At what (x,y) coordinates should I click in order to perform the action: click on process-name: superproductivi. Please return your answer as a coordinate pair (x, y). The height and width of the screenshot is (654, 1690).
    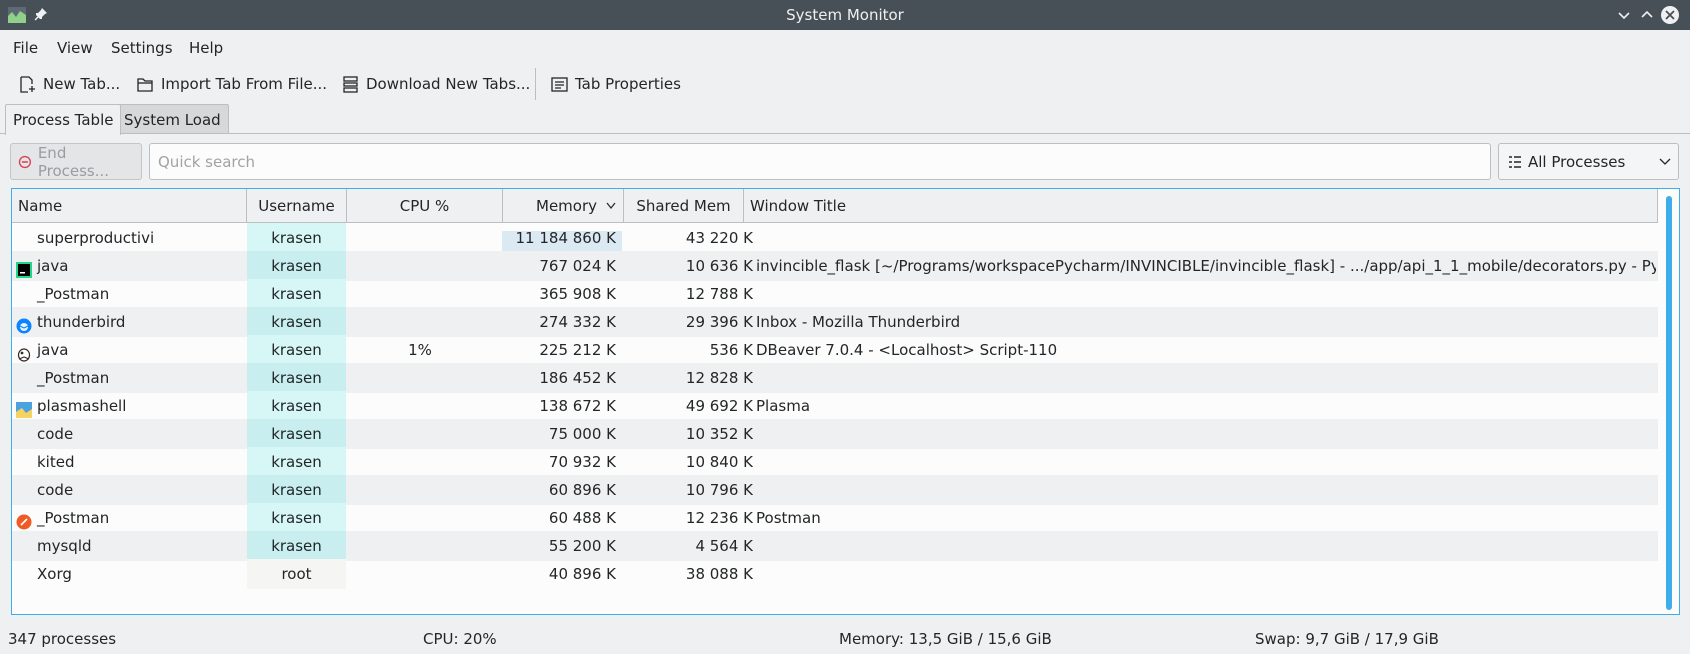
    Looking at the image, I should click on (96, 238).